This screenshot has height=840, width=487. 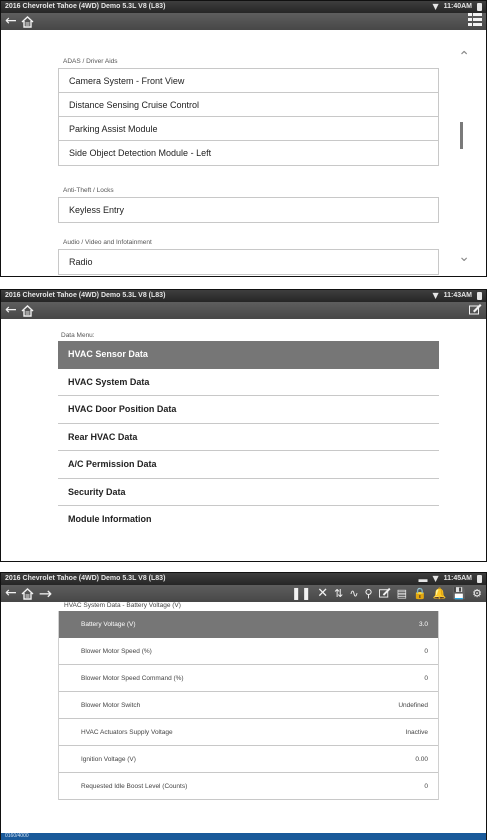 What do you see at coordinates (248, 382) in the screenshot?
I see `menu-item-hvac-system-data: HVAC System Data` at bounding box center [248, 382].